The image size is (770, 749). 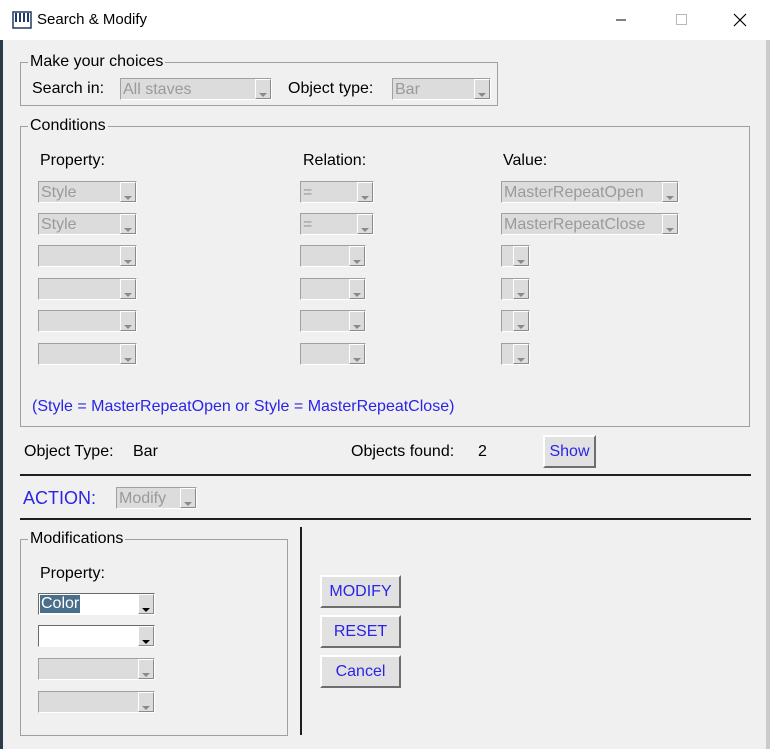 I want to click on condition-value-dropdown: MasterRepeatClose, so click(x=590, y=224).